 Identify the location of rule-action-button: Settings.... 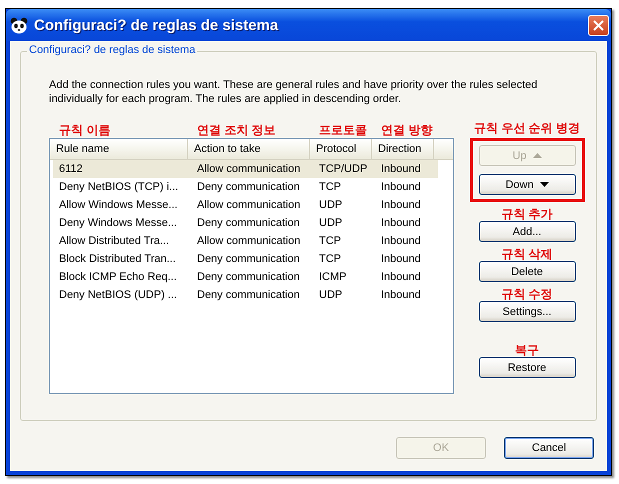
(527, 311).